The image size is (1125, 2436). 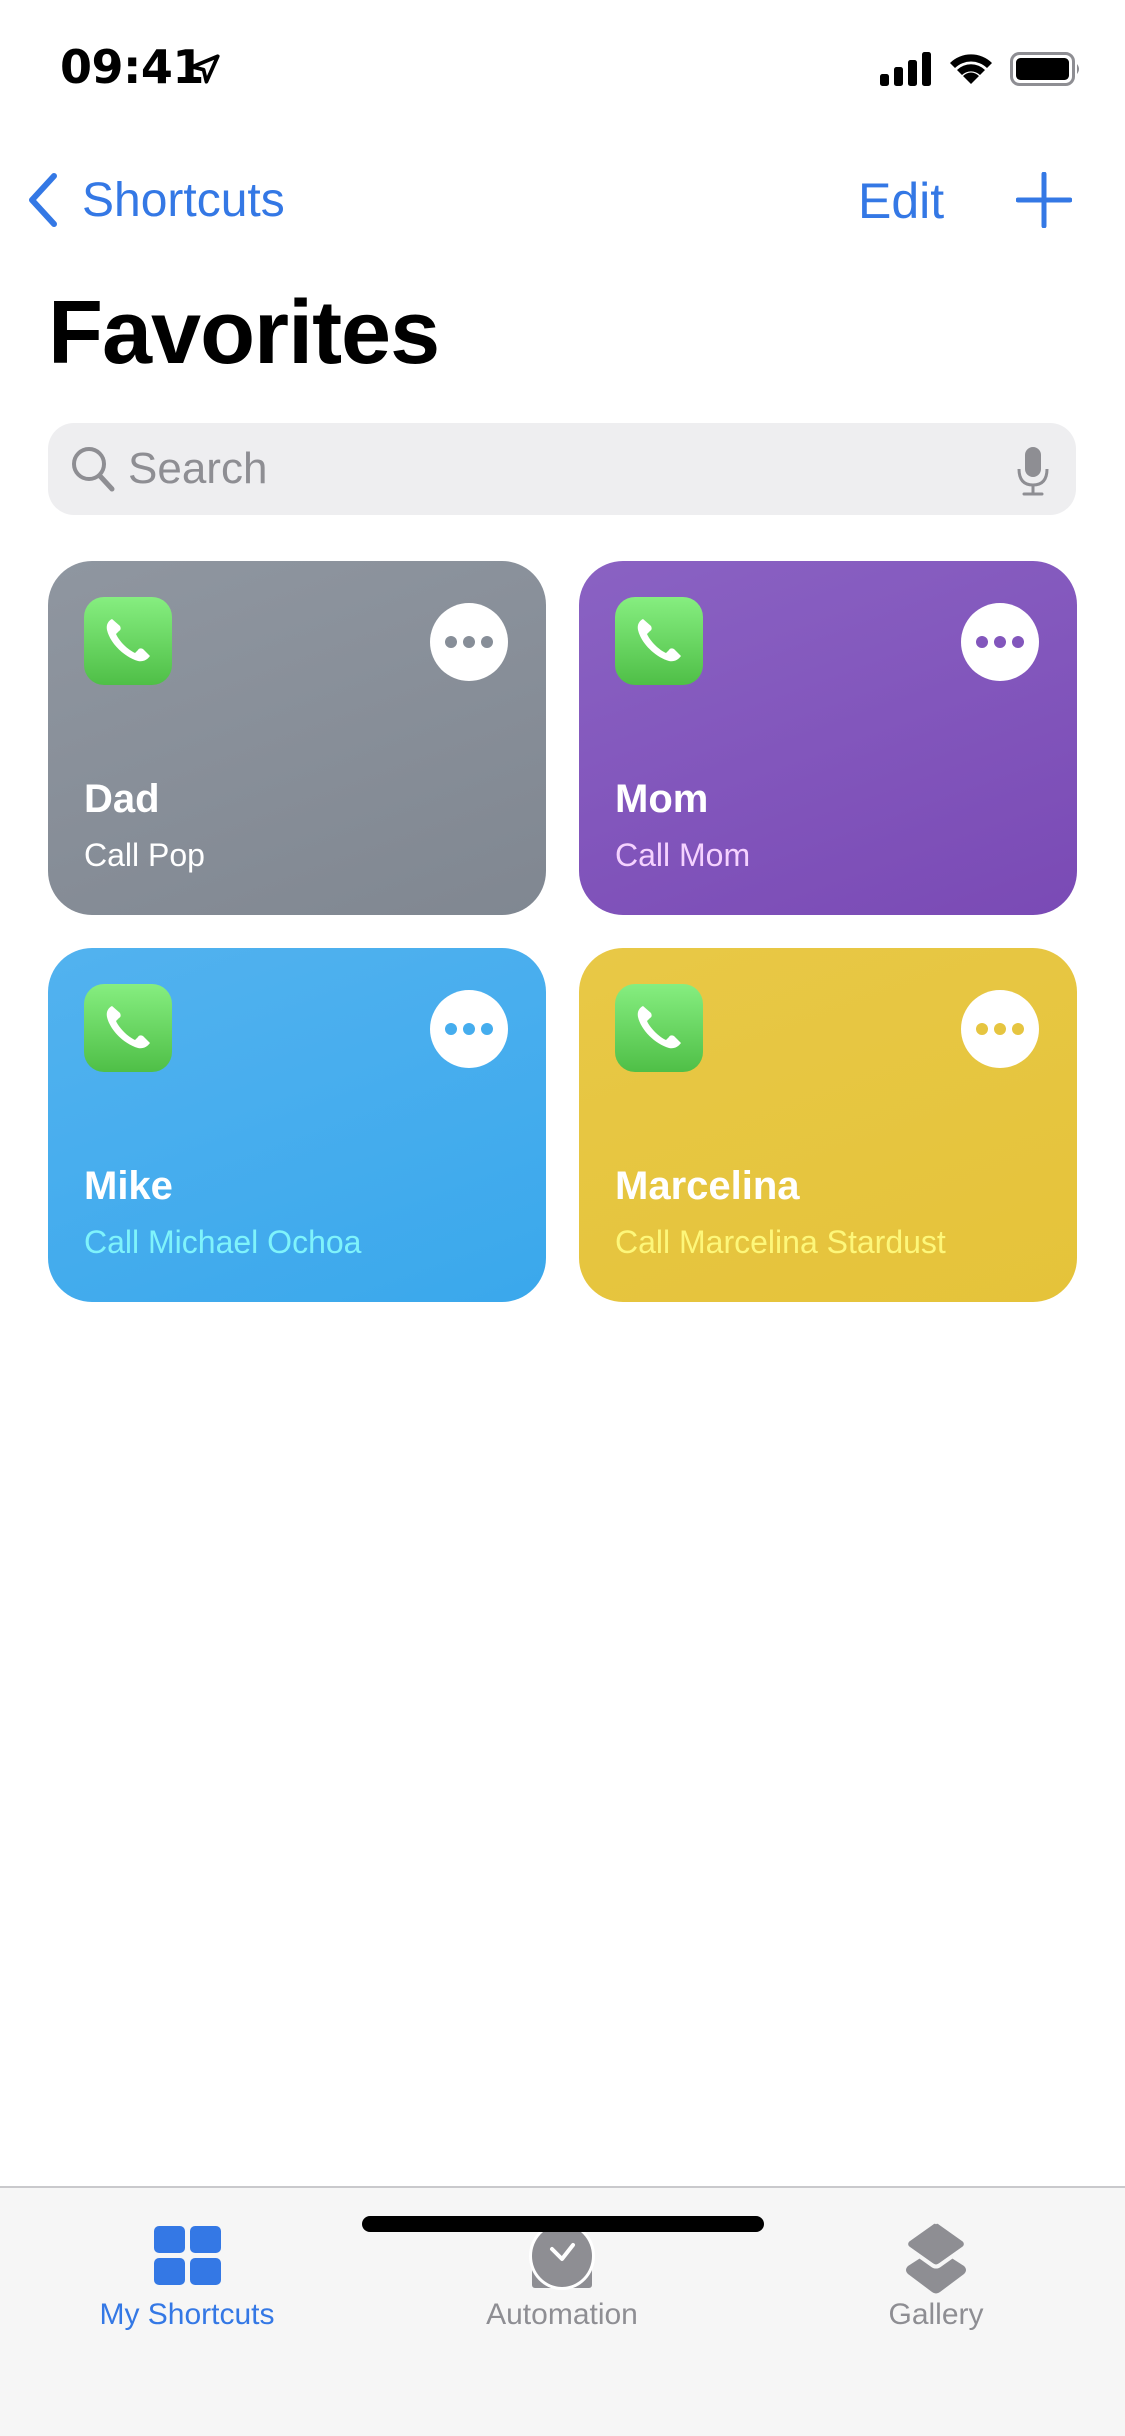 What do you see at coordinates (936, 2314) in the screenshot?
I see `tab-label: Gallery` at bounding box center [936, 2314].